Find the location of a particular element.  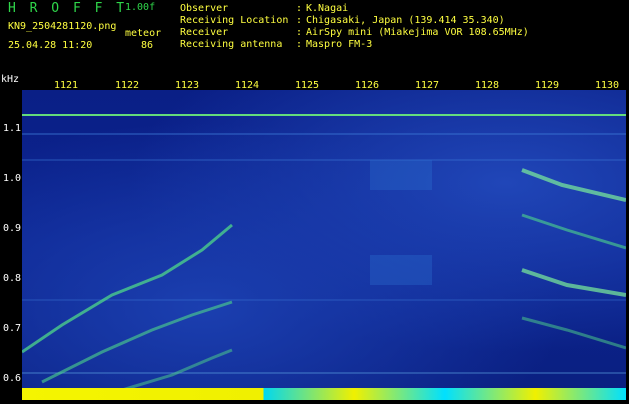

antenna-label: Receiving antenna is located at coordinates (231, 44).